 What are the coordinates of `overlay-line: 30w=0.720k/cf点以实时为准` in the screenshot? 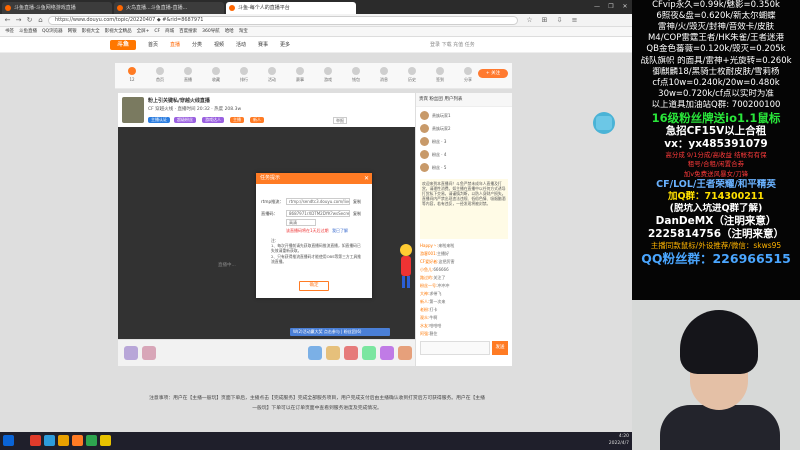 It's located at (716, 93).